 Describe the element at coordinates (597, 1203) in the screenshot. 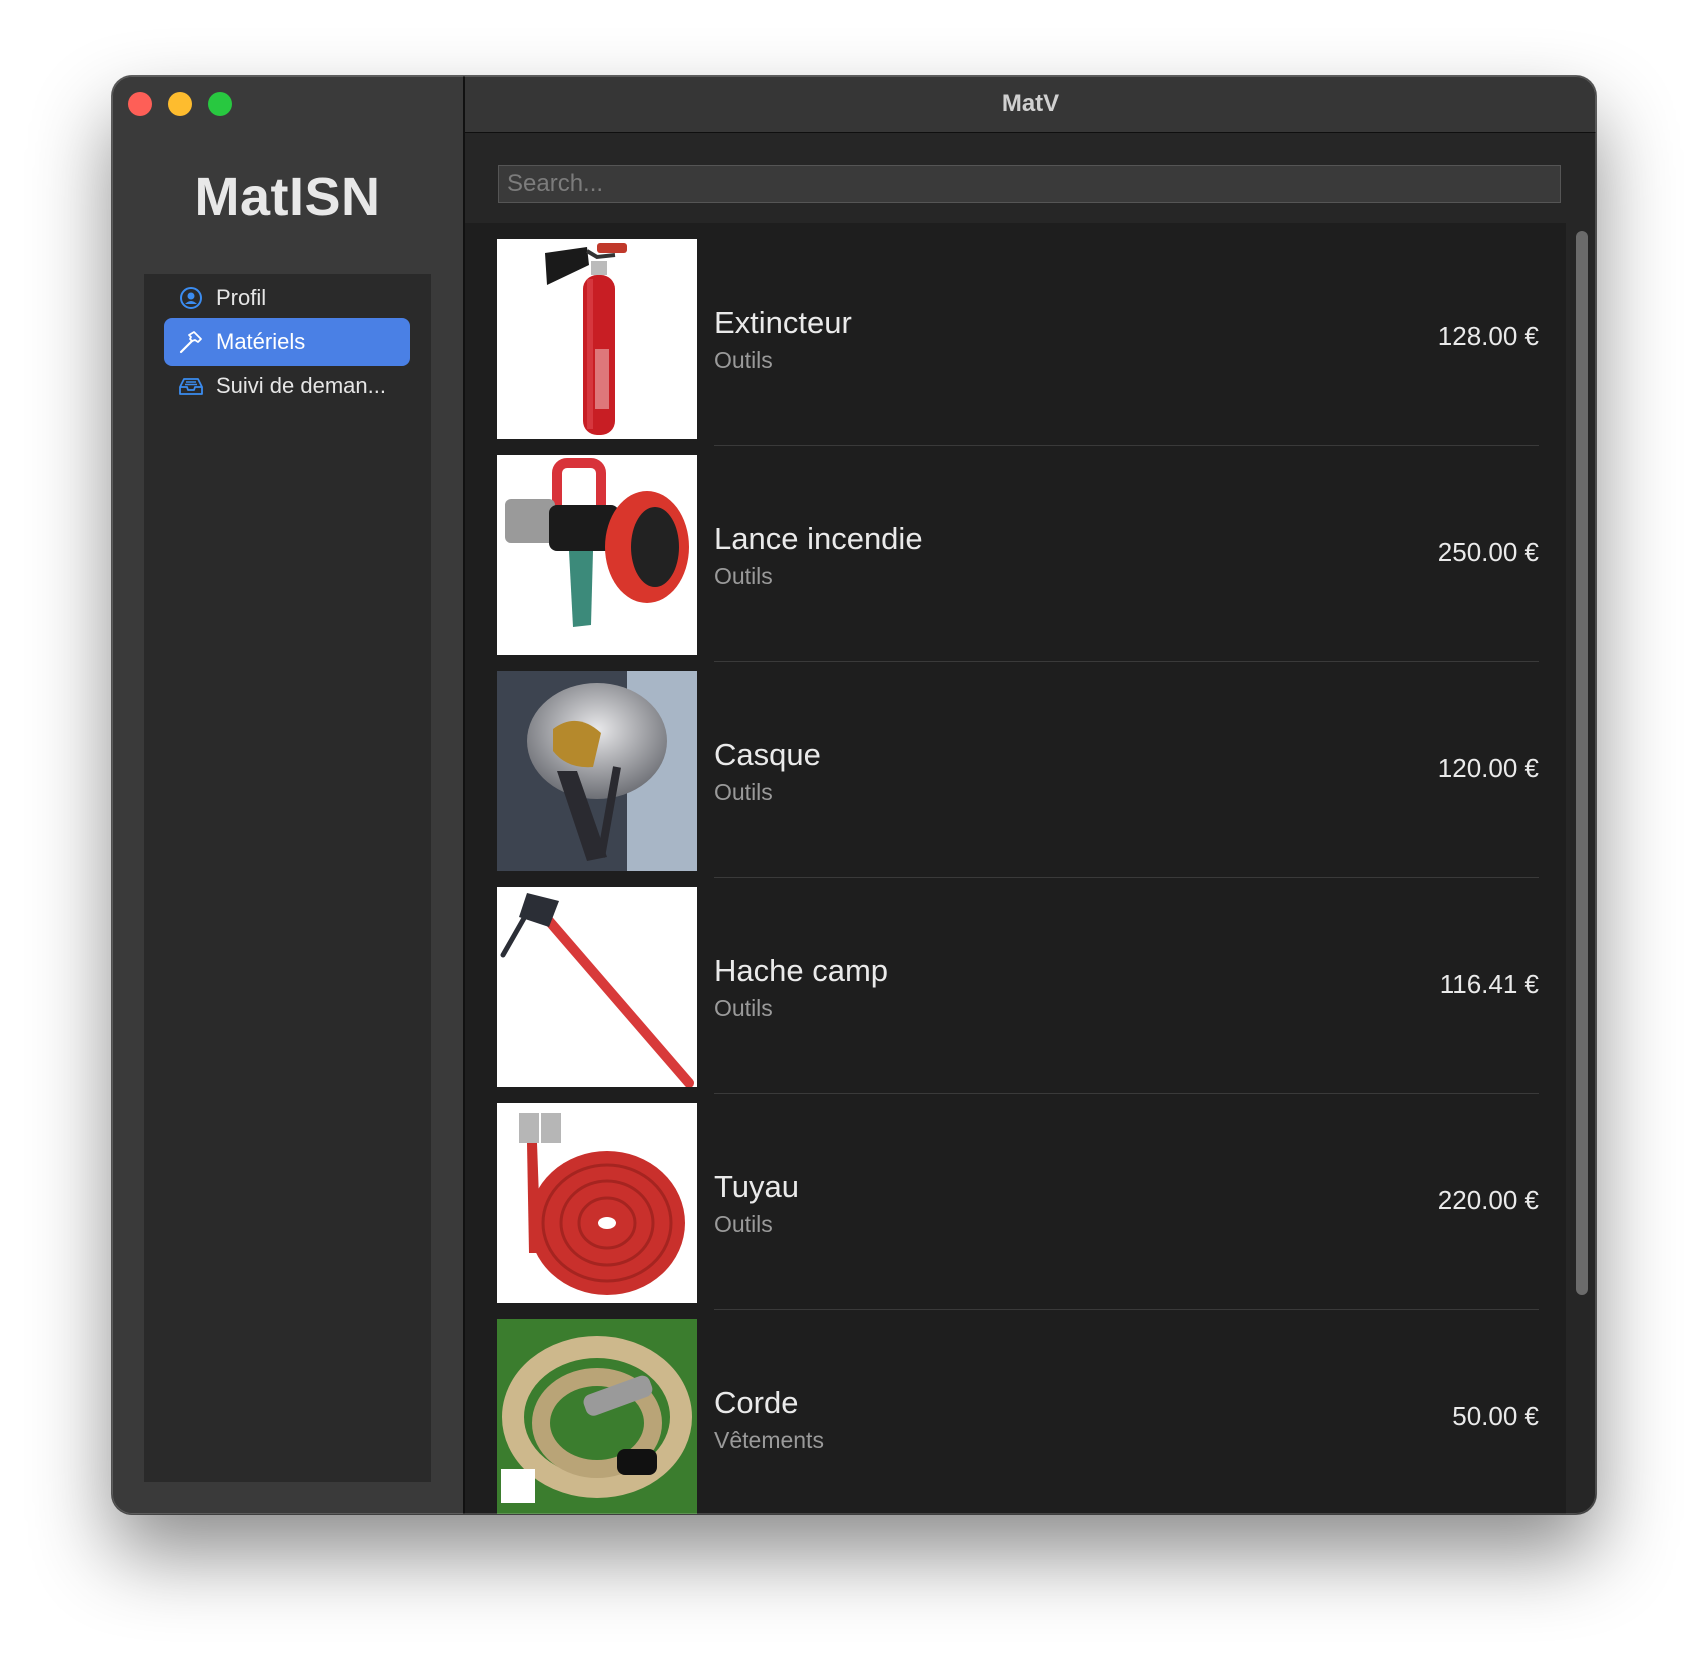

I see `hose-image` at that location.